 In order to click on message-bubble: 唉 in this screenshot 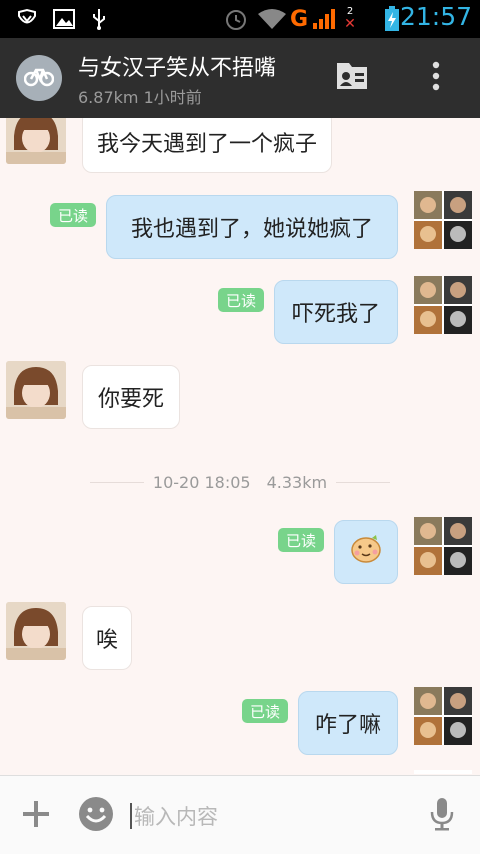, I will do `click(107, 638)`.